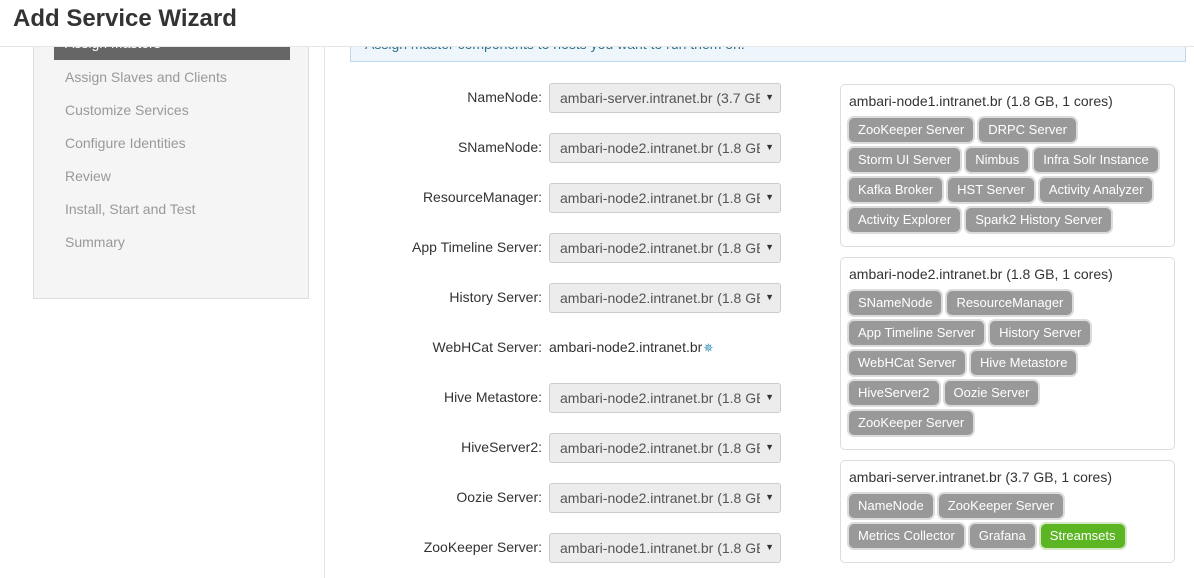  Describe the element at coordinates (906, 536) in the screenshot. I see `component-badge: Metrics Collector` at that location.